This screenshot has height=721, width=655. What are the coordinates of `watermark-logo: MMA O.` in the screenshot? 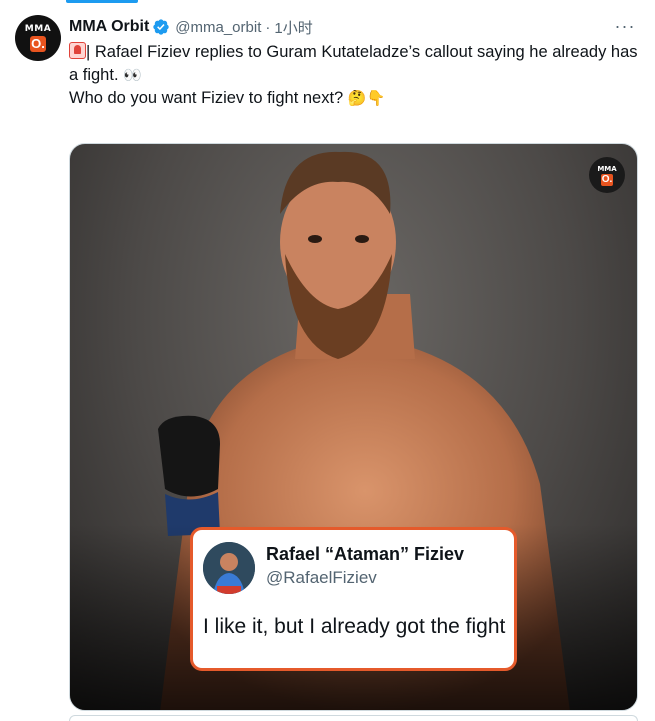 It's located at (607, 175).